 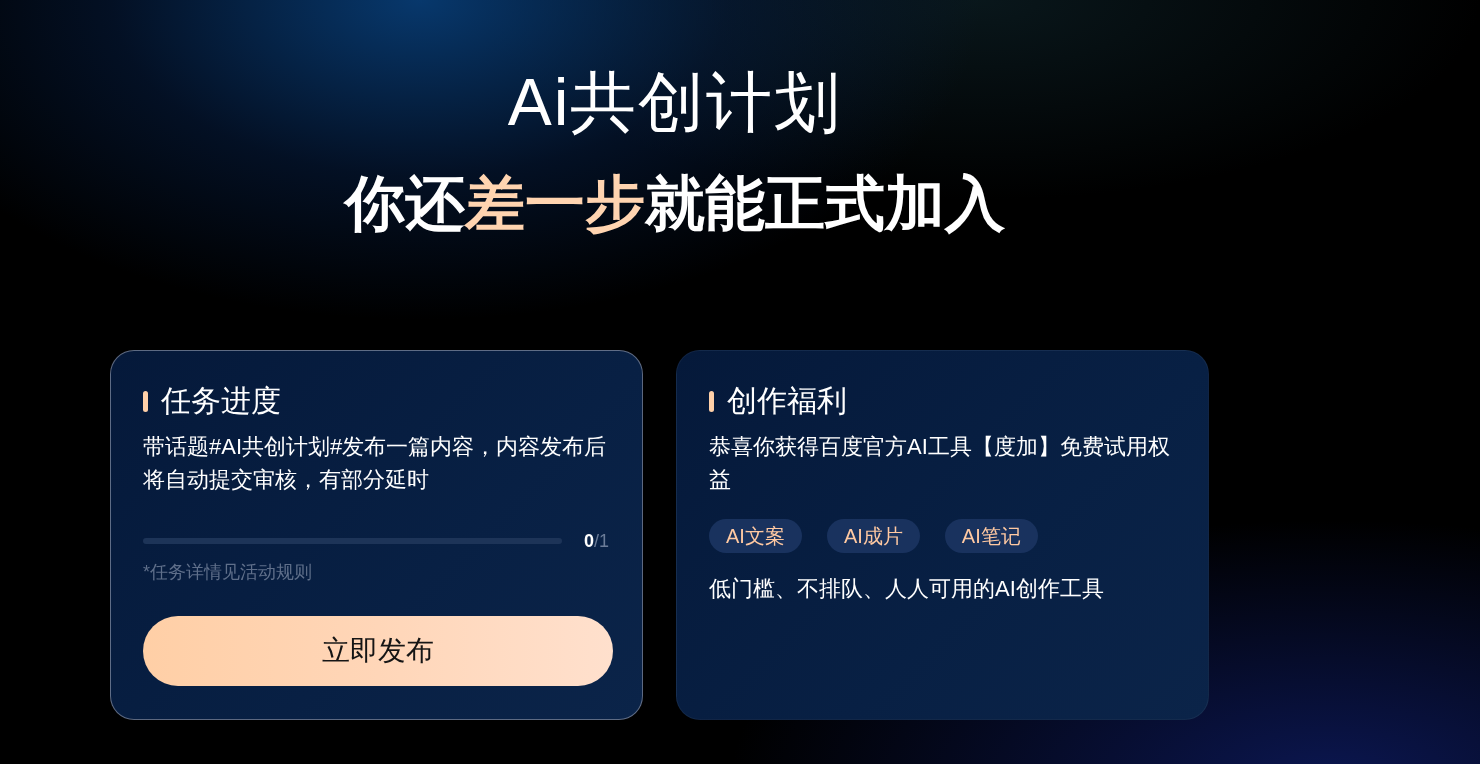 What do you see at coordinates (942, 588) in the screenshot?
I see `benefit-footer: 低门槛、不排队、人人可用的AI创作工具` at bounding box center [942, 588].